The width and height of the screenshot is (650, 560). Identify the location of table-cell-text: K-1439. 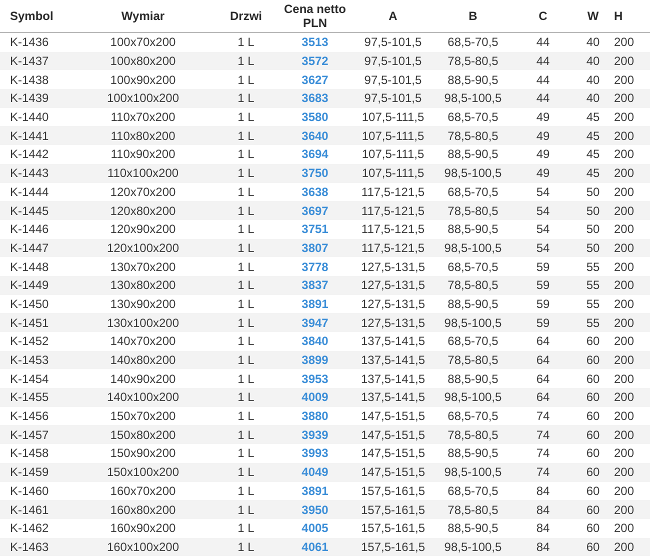
(29, 98).